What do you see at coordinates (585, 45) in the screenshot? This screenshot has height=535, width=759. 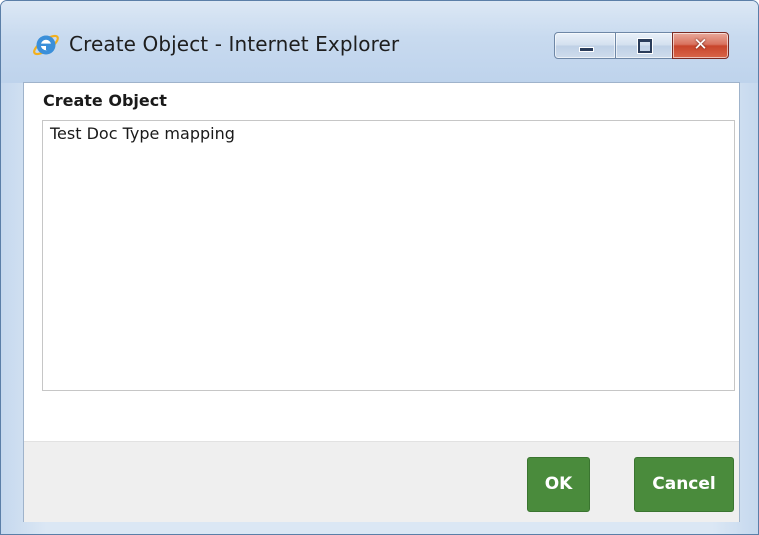 I see `minimize-button` at bounding box center [585, 45].